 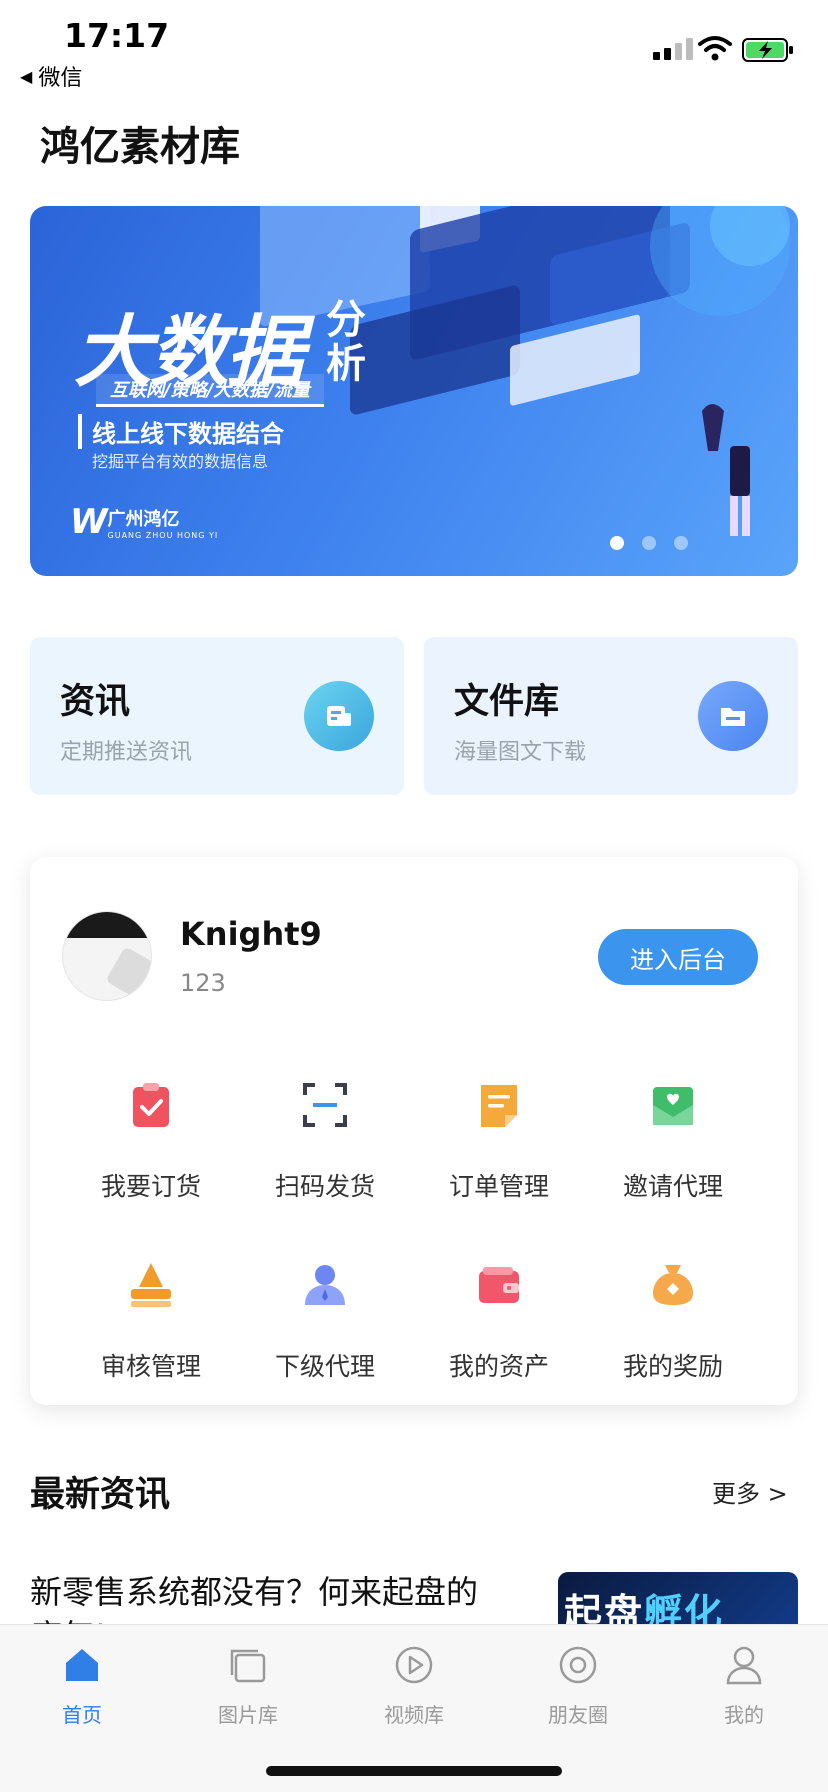 I want to click on banner-logo: W 广州鸿亿 GUANG ZHOU HONG YI, so click(x=144, y=522).